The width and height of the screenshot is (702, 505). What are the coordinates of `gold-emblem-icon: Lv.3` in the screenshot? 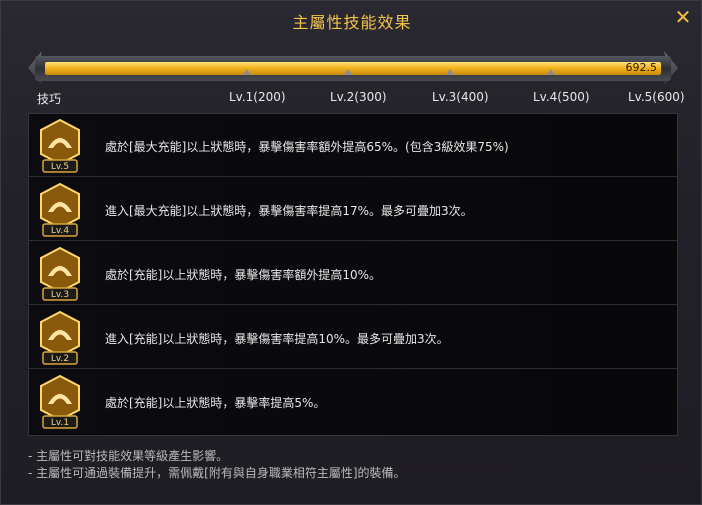 It's located at (60, 273).